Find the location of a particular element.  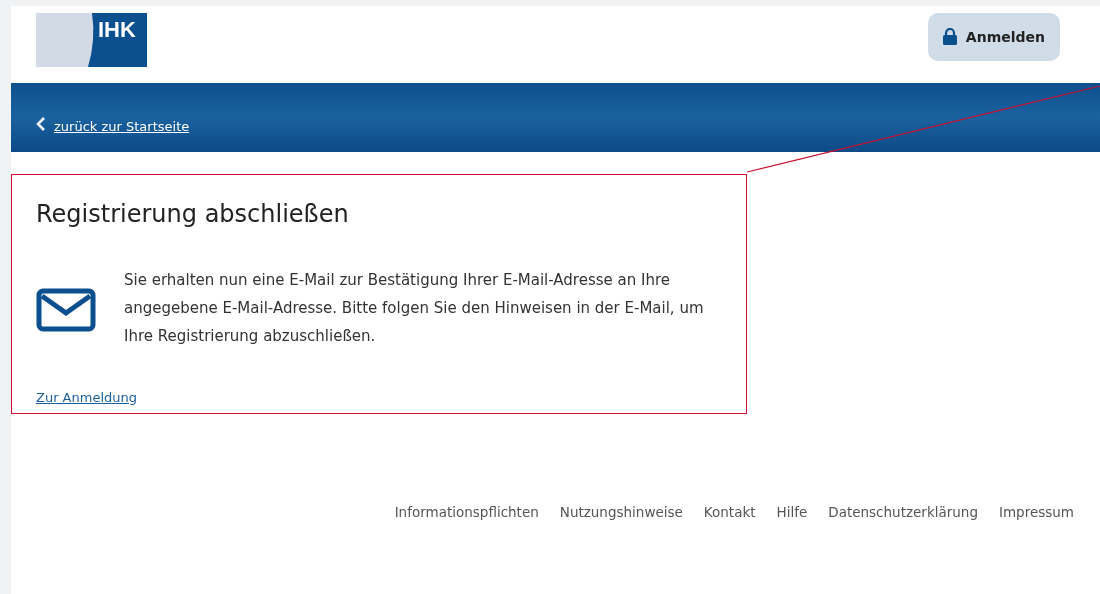

footer-link: Datenschutzerklärung is located at coordinates (903, 512).